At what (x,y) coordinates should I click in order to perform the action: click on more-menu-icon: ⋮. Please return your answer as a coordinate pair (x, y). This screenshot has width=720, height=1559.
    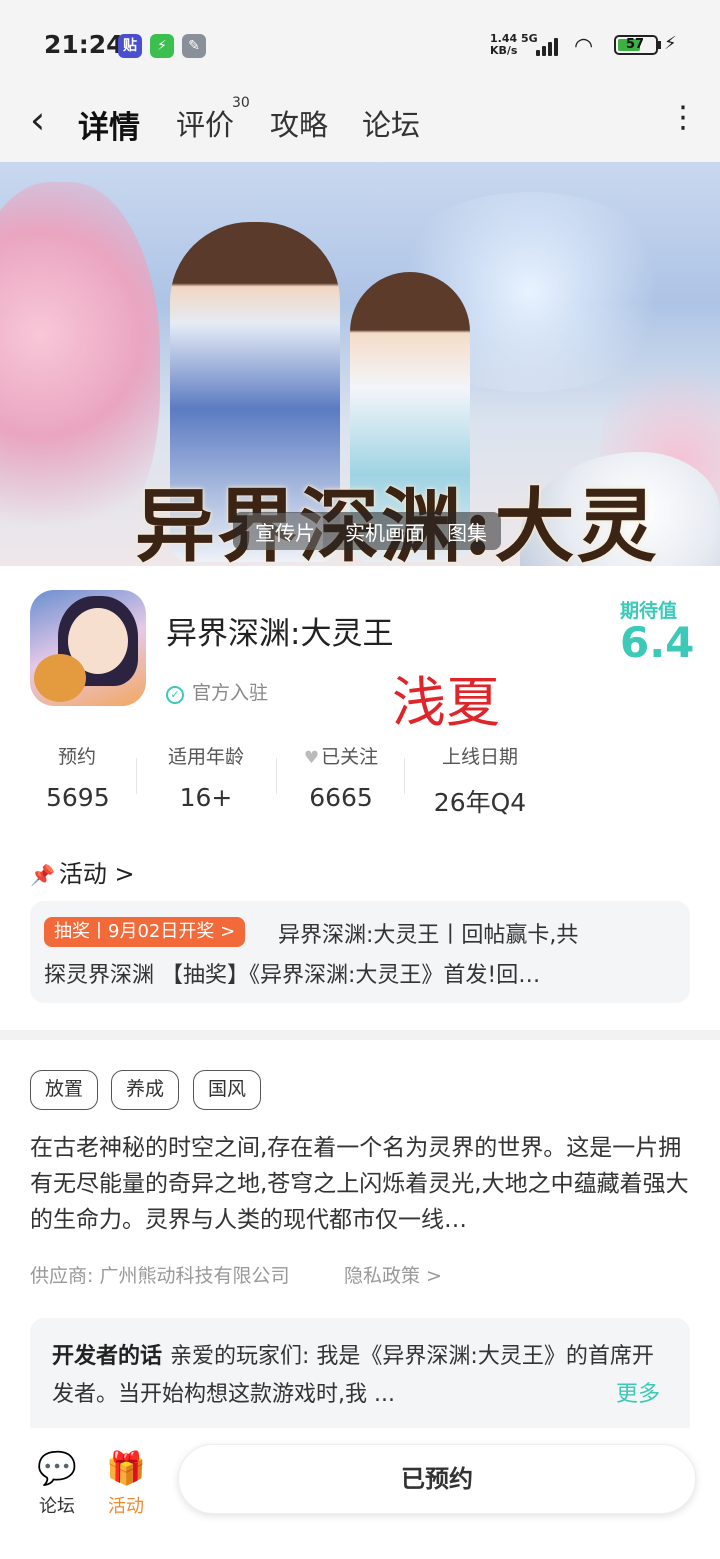
    Looking at the image, I should click on (683, 117).